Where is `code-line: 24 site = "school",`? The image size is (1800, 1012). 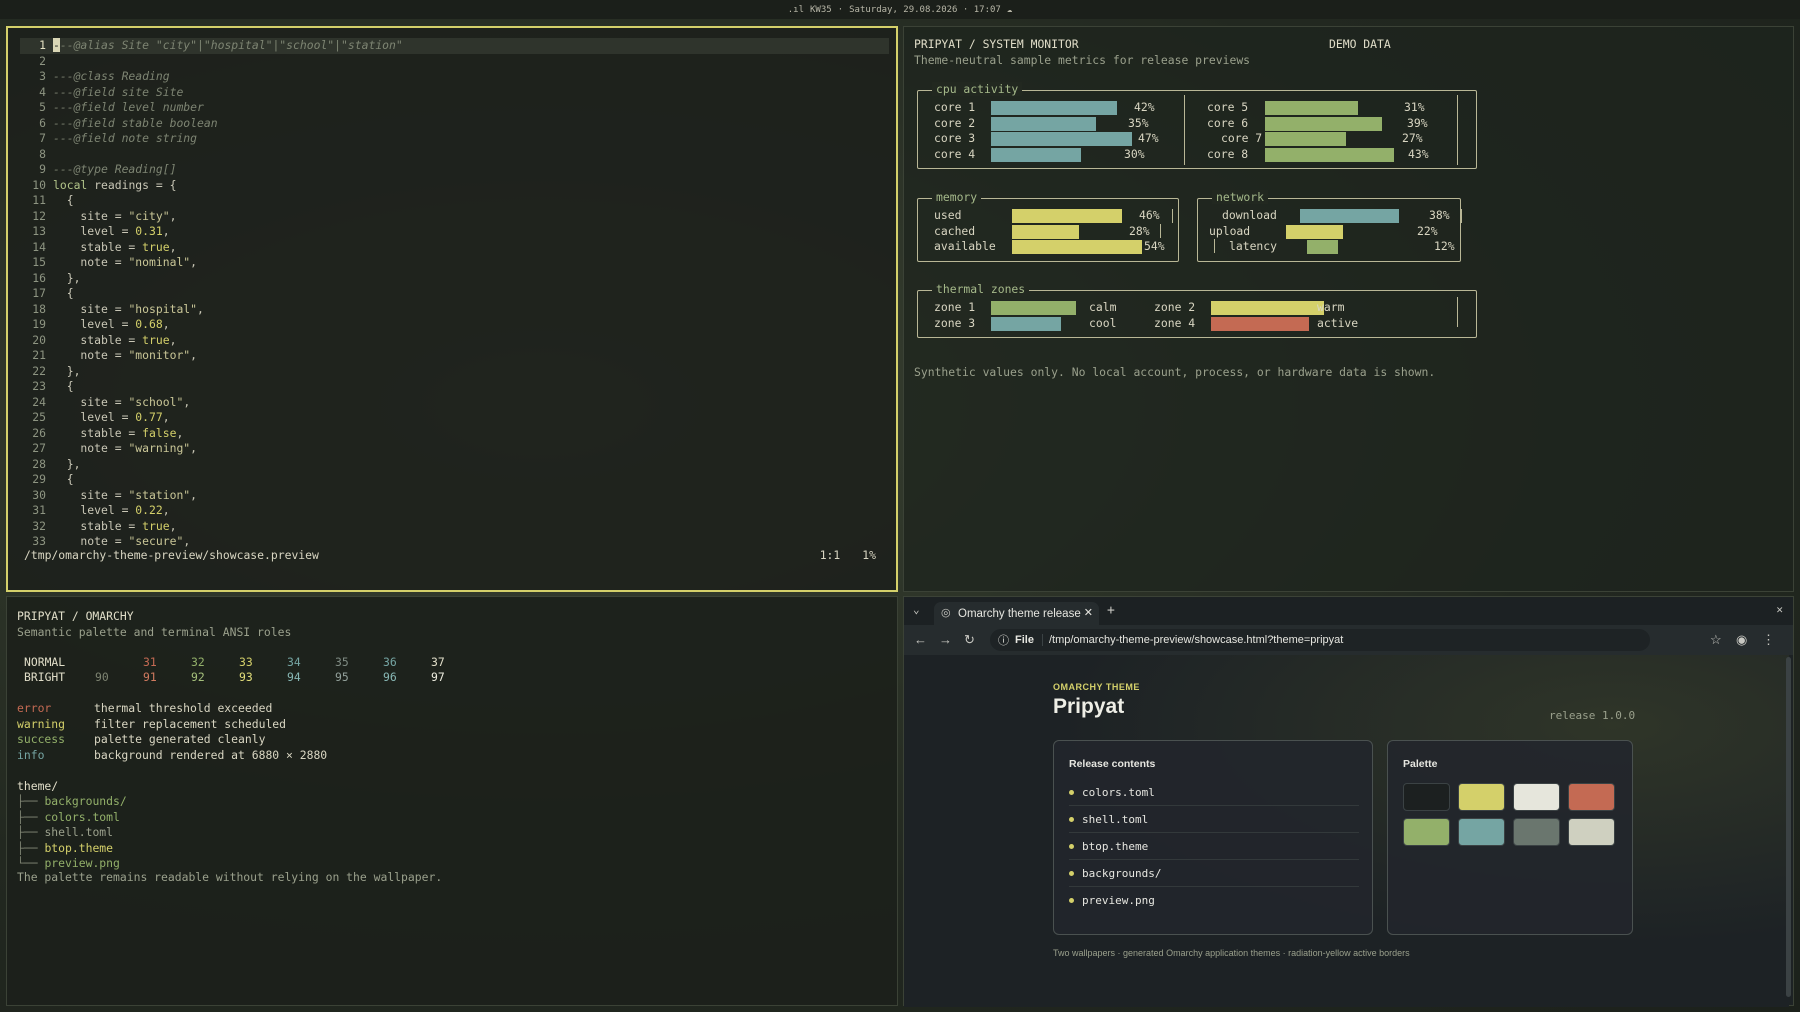 code-line: 24 site = "school", is located at coordinates (454, 403).